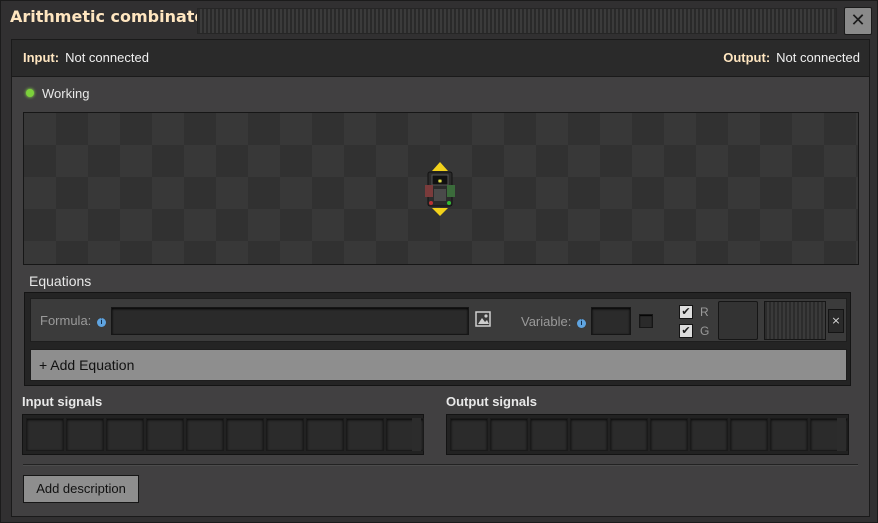 The image size is (878, 523). I want to click on input-signals-heading: Input signals, so click(62, 401).